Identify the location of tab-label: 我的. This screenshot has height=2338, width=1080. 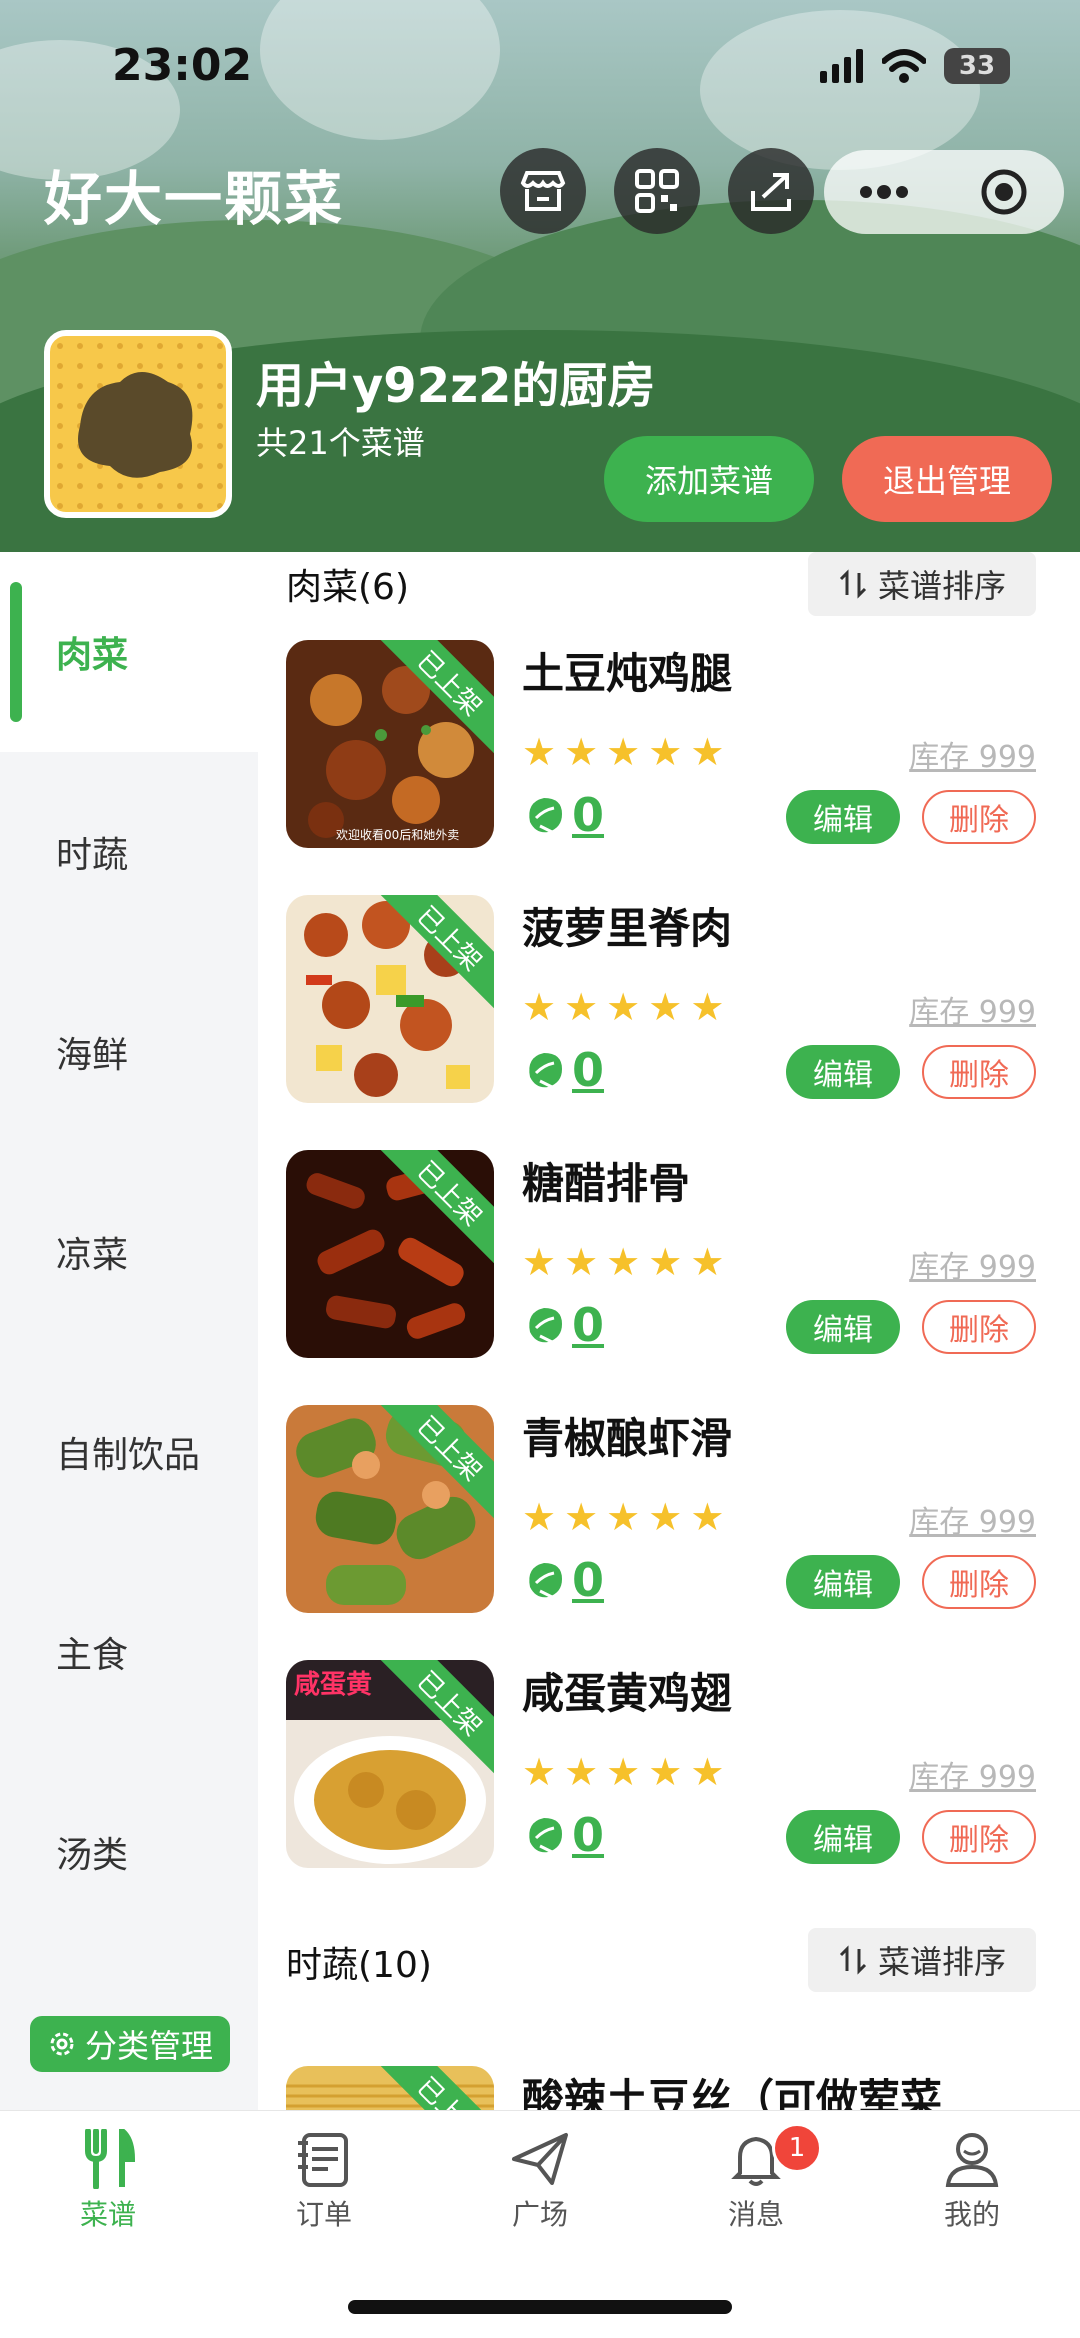
(971, 2214).